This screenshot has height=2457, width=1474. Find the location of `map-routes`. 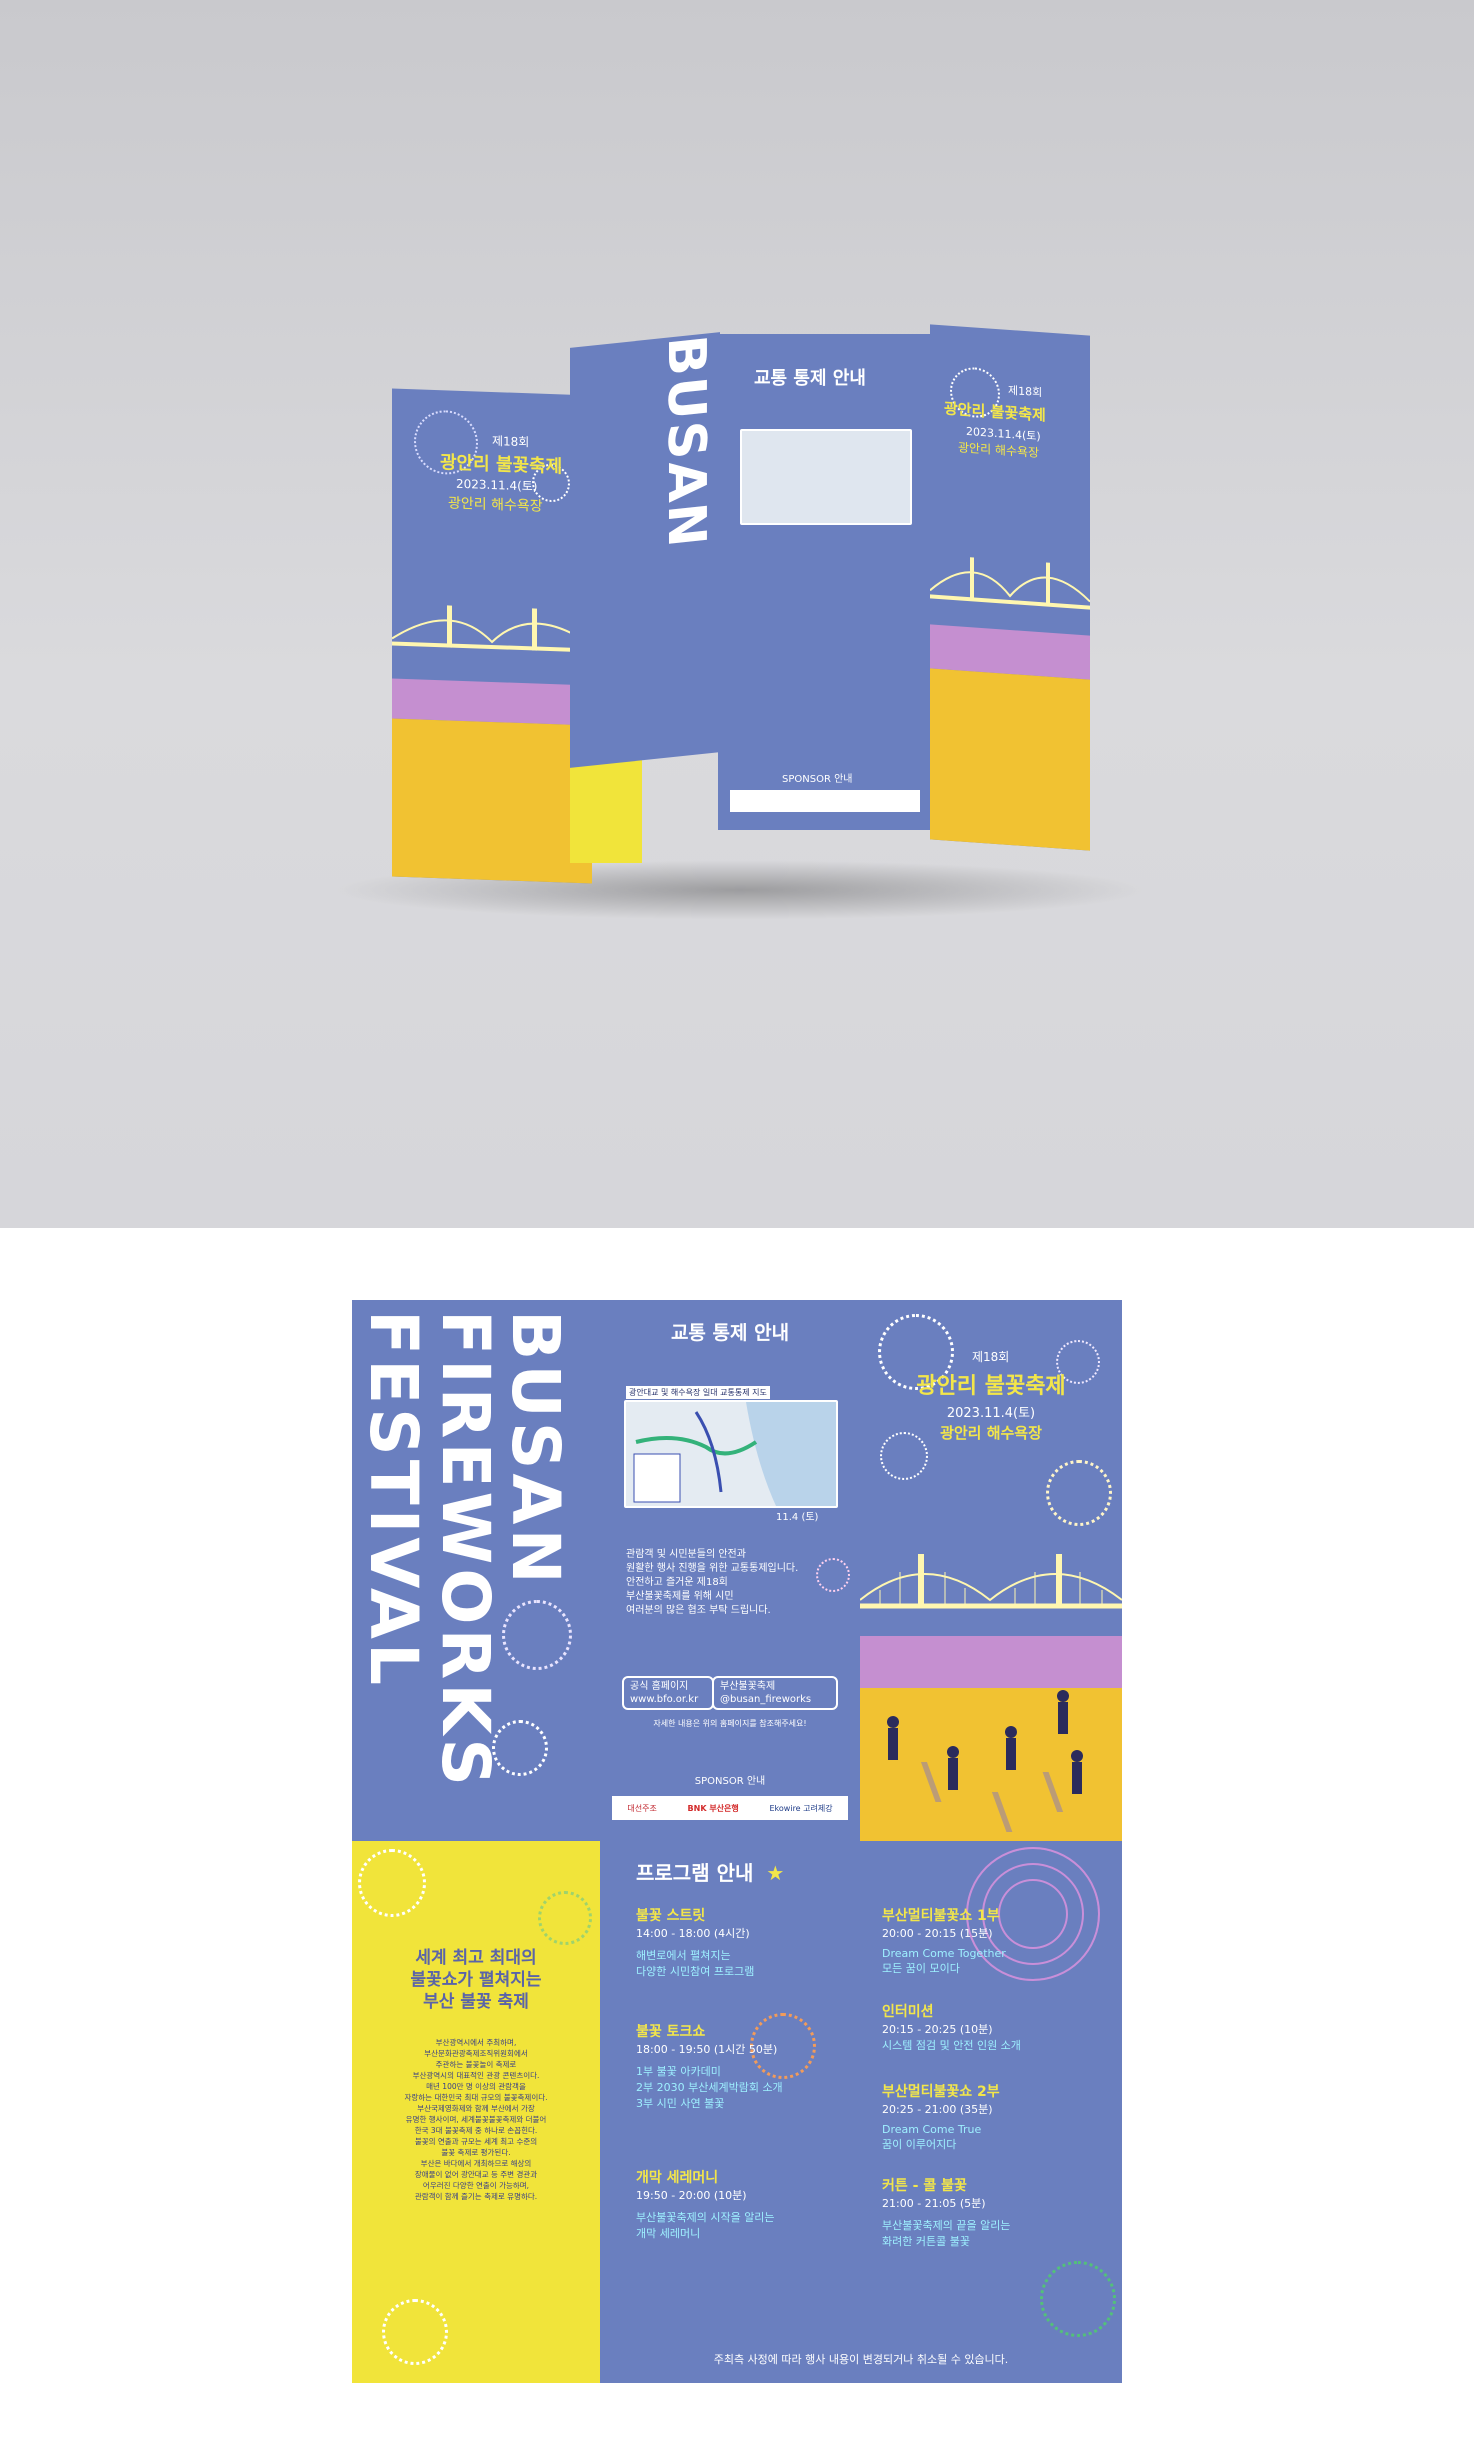

map-routes is located at coordinates (731, 1454).